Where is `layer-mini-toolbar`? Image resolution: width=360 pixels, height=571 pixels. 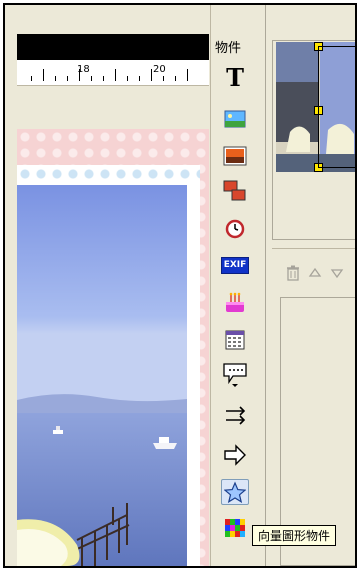 layer-mini-toolbar is located at coordinates (315, 273).